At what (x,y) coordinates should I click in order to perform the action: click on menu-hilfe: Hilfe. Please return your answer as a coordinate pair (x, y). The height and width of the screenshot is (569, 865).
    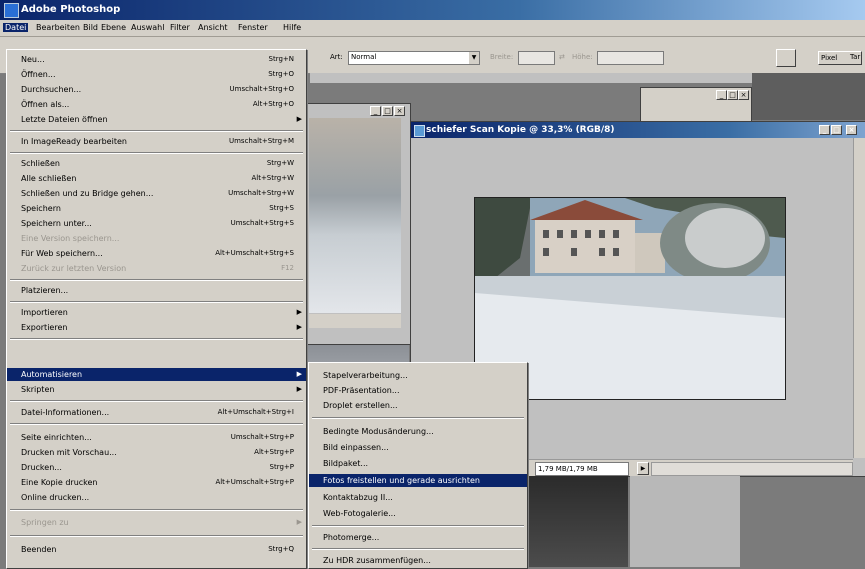
    Looking at the image, I should click on (292, 27).